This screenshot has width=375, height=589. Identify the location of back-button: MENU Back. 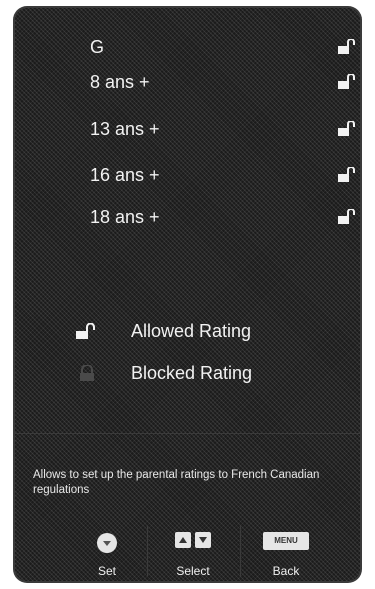
(286, 553).